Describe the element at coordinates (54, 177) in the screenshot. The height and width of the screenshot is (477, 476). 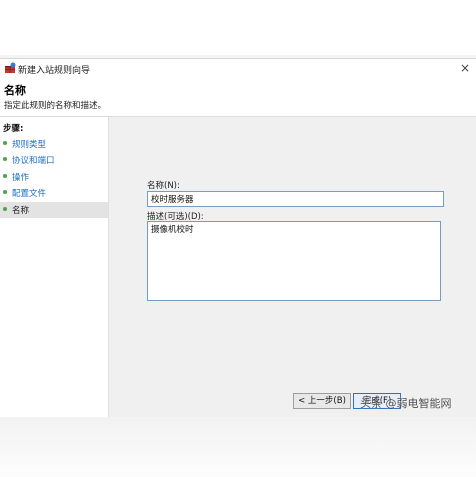
I see `step-action: 操作` at that location.